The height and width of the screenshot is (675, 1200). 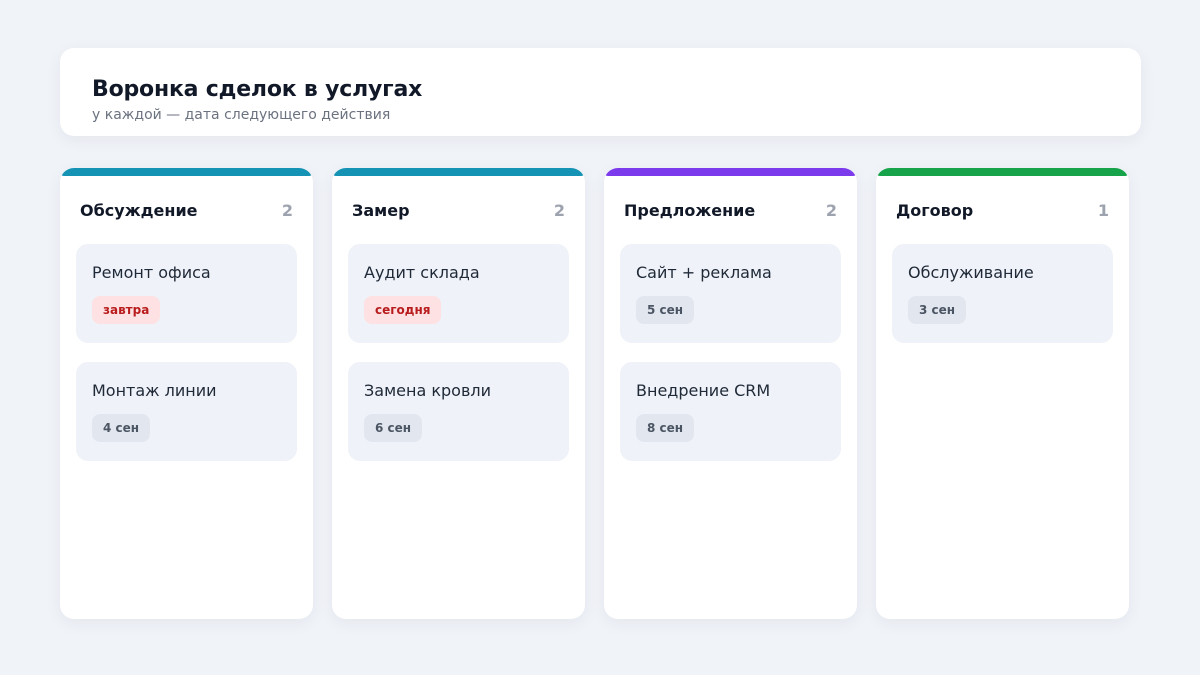 What do you see at coordinates (1002, 393) in the screenshot?
I see `column-contract: Договор 1 Обслуживание 3 сен` at bounding box center [1002, 393].